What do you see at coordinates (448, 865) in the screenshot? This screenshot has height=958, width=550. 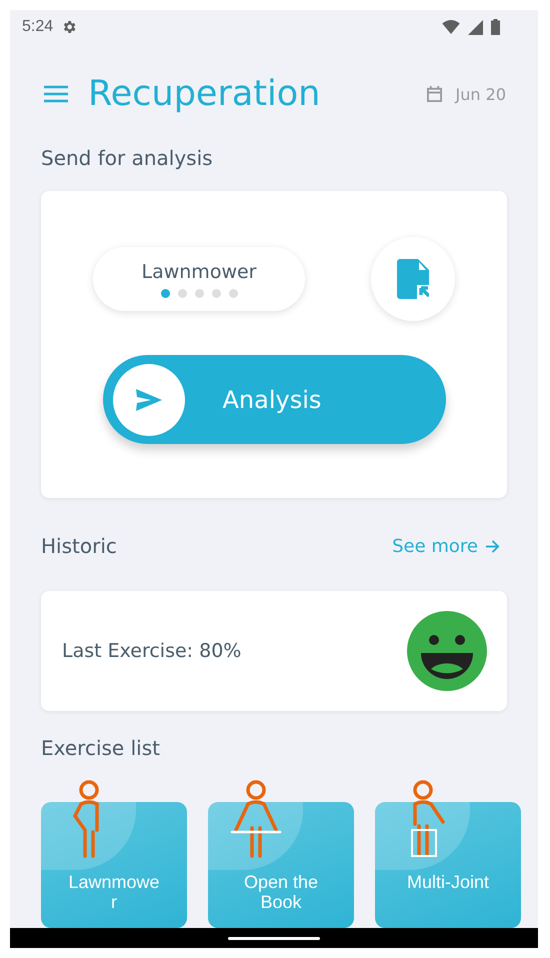 I see `exercise-tile: Multi-Joint` at bounding box center [448, 865].